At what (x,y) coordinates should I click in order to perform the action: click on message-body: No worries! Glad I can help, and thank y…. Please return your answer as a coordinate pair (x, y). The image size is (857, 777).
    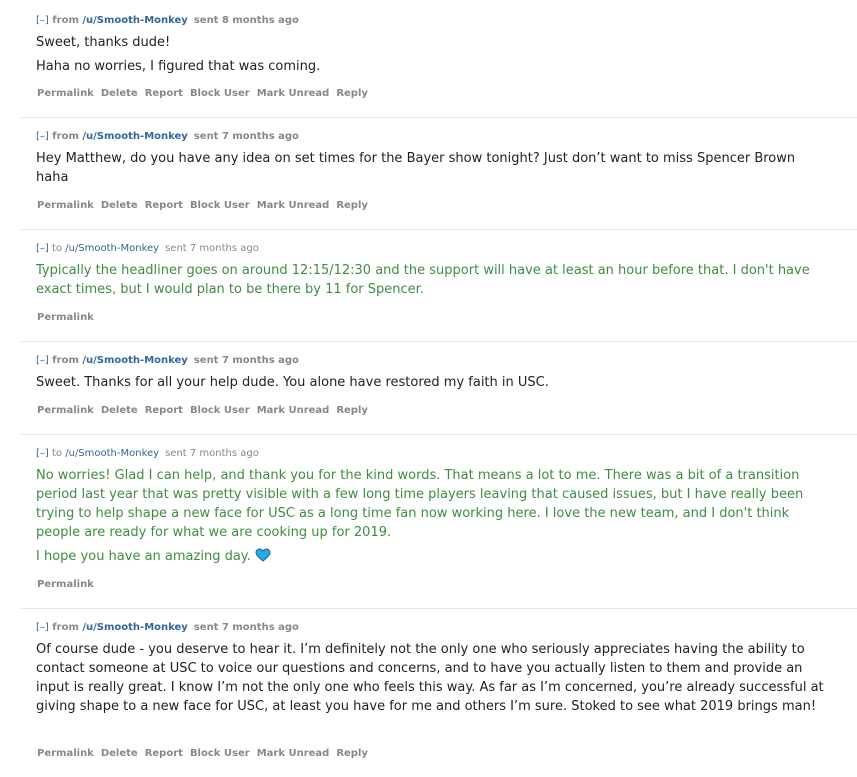
    Looking at the image, I should click on (431, 516).